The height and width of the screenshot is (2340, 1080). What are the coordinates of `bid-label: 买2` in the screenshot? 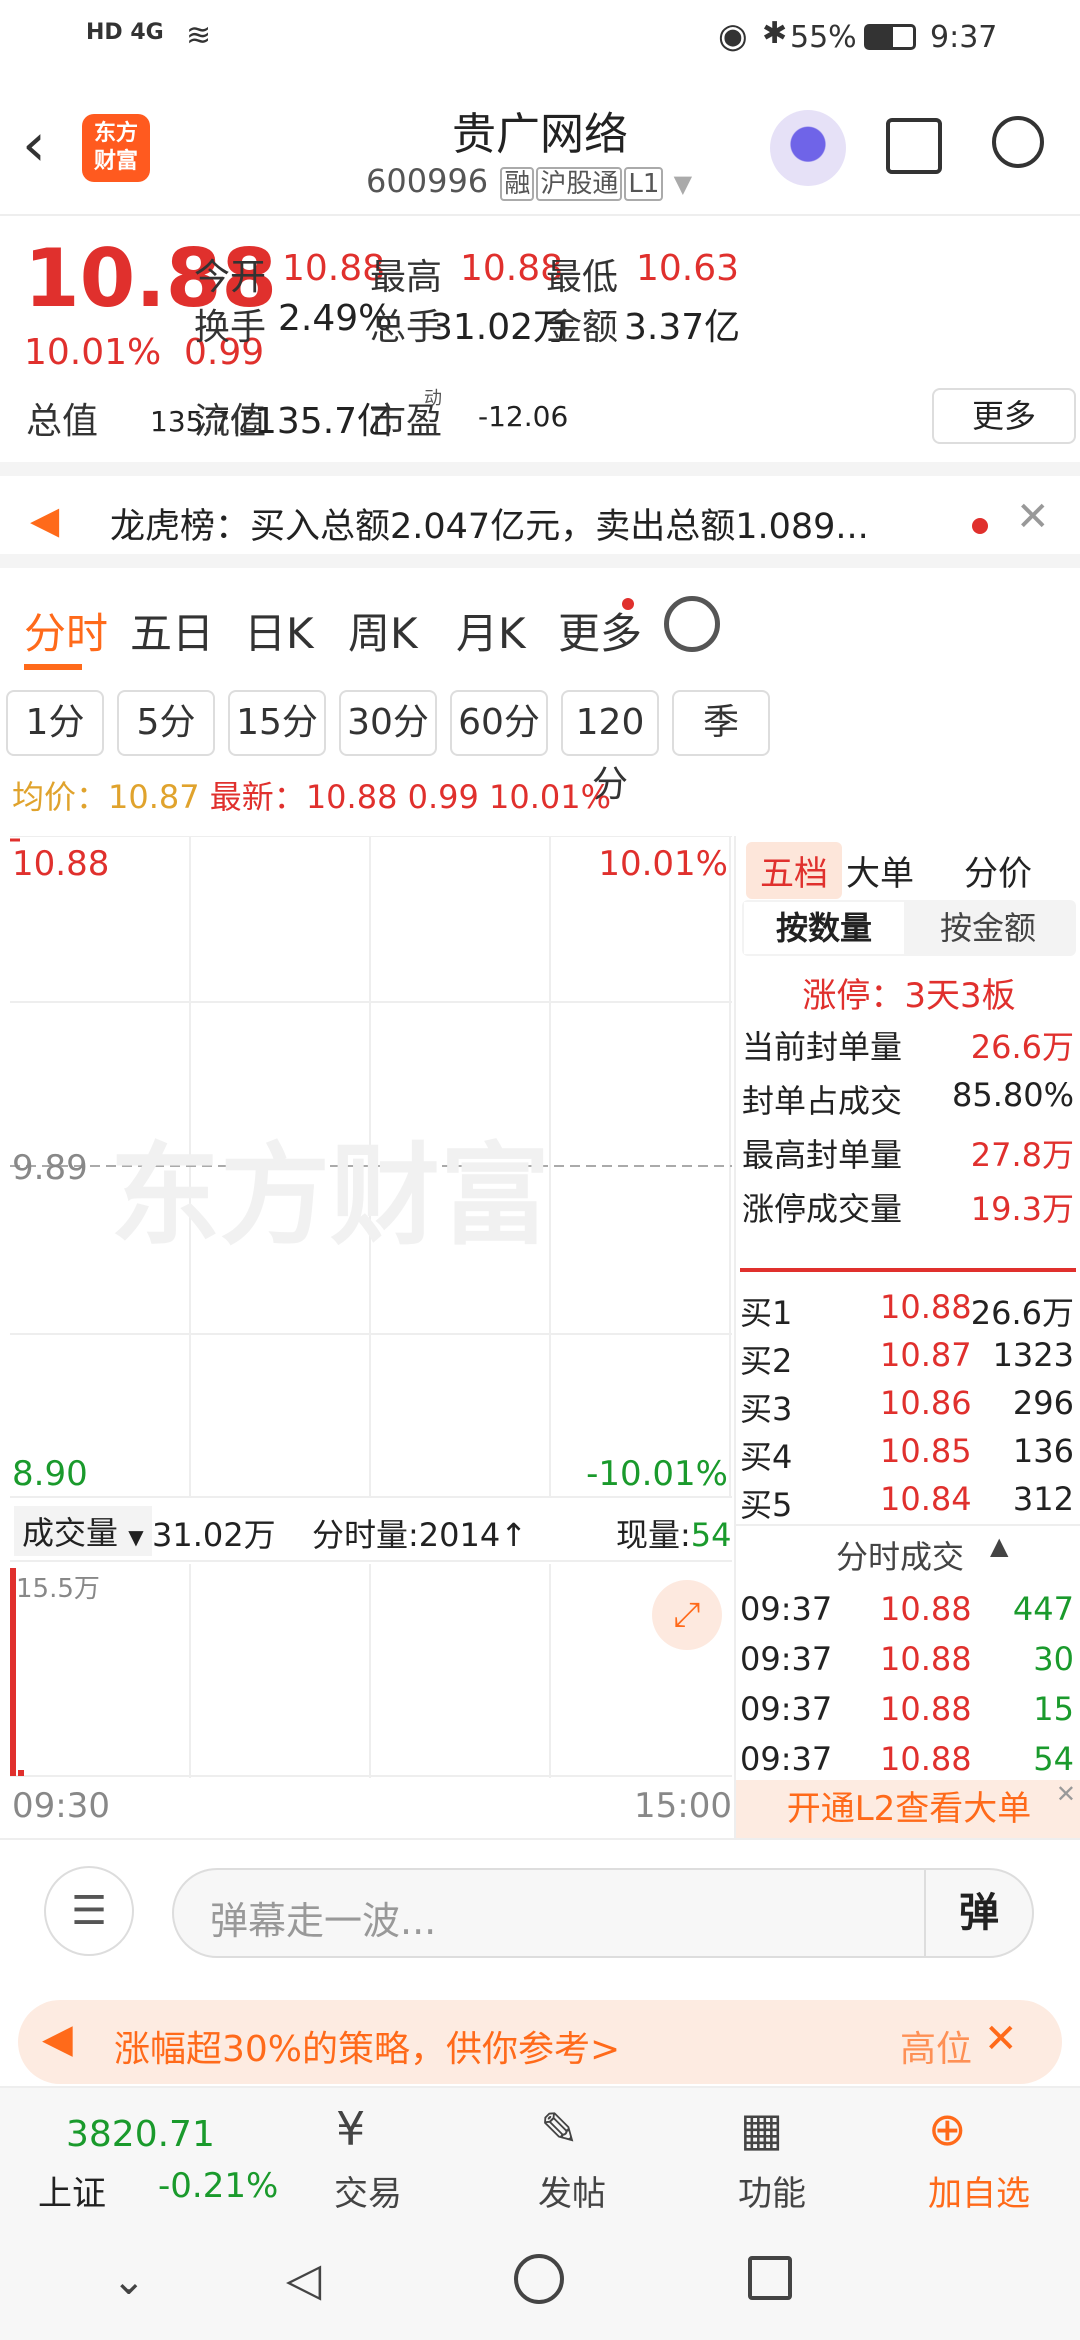 It's located at (766, 1361).